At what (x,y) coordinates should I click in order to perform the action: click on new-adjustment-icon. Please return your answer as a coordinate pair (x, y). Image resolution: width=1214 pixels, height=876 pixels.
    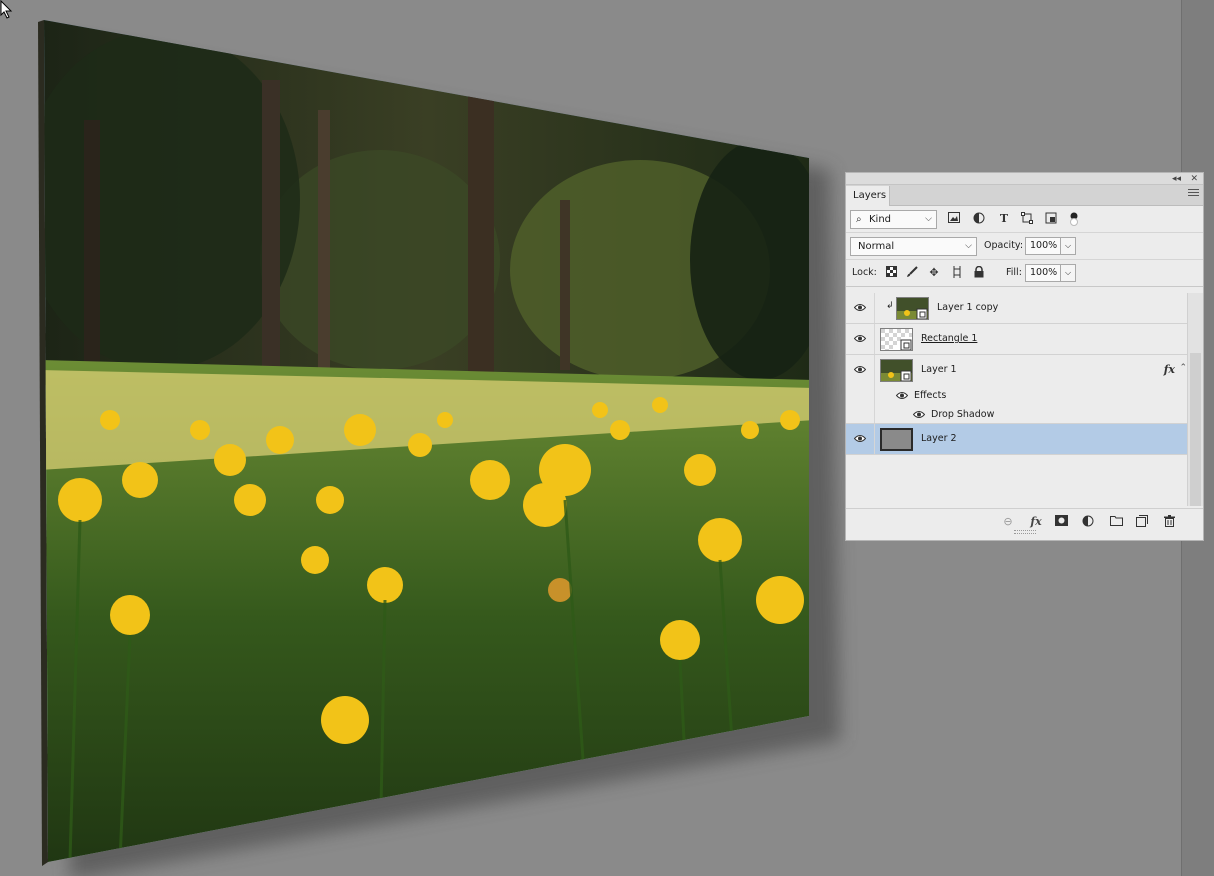
    Looking at the image, I should click on (1088, 522).